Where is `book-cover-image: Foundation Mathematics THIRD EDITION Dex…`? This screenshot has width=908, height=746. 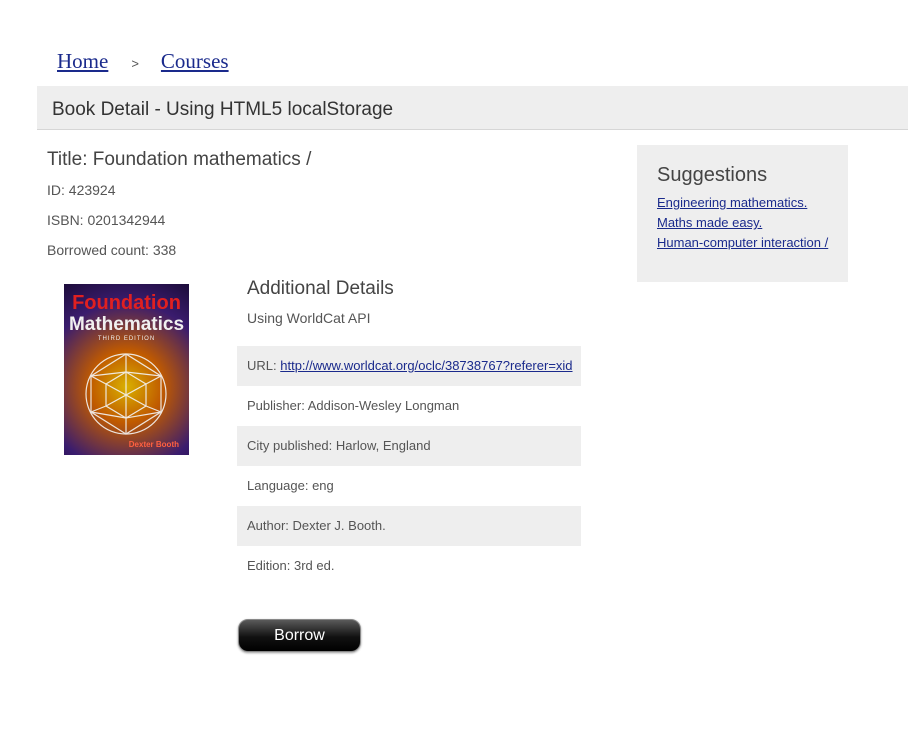
book-cover-image: Foundation Mathematics THIRD EDITION Dex… is located at coordinates (126, 369).